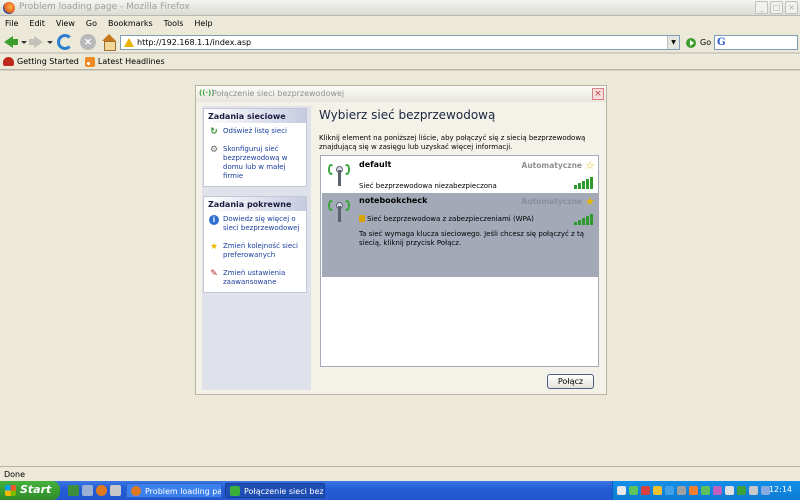  What do you see at coordinates (129, 42) in the screenshot?
I see `warning-icon` at bounding box center [129, 42].